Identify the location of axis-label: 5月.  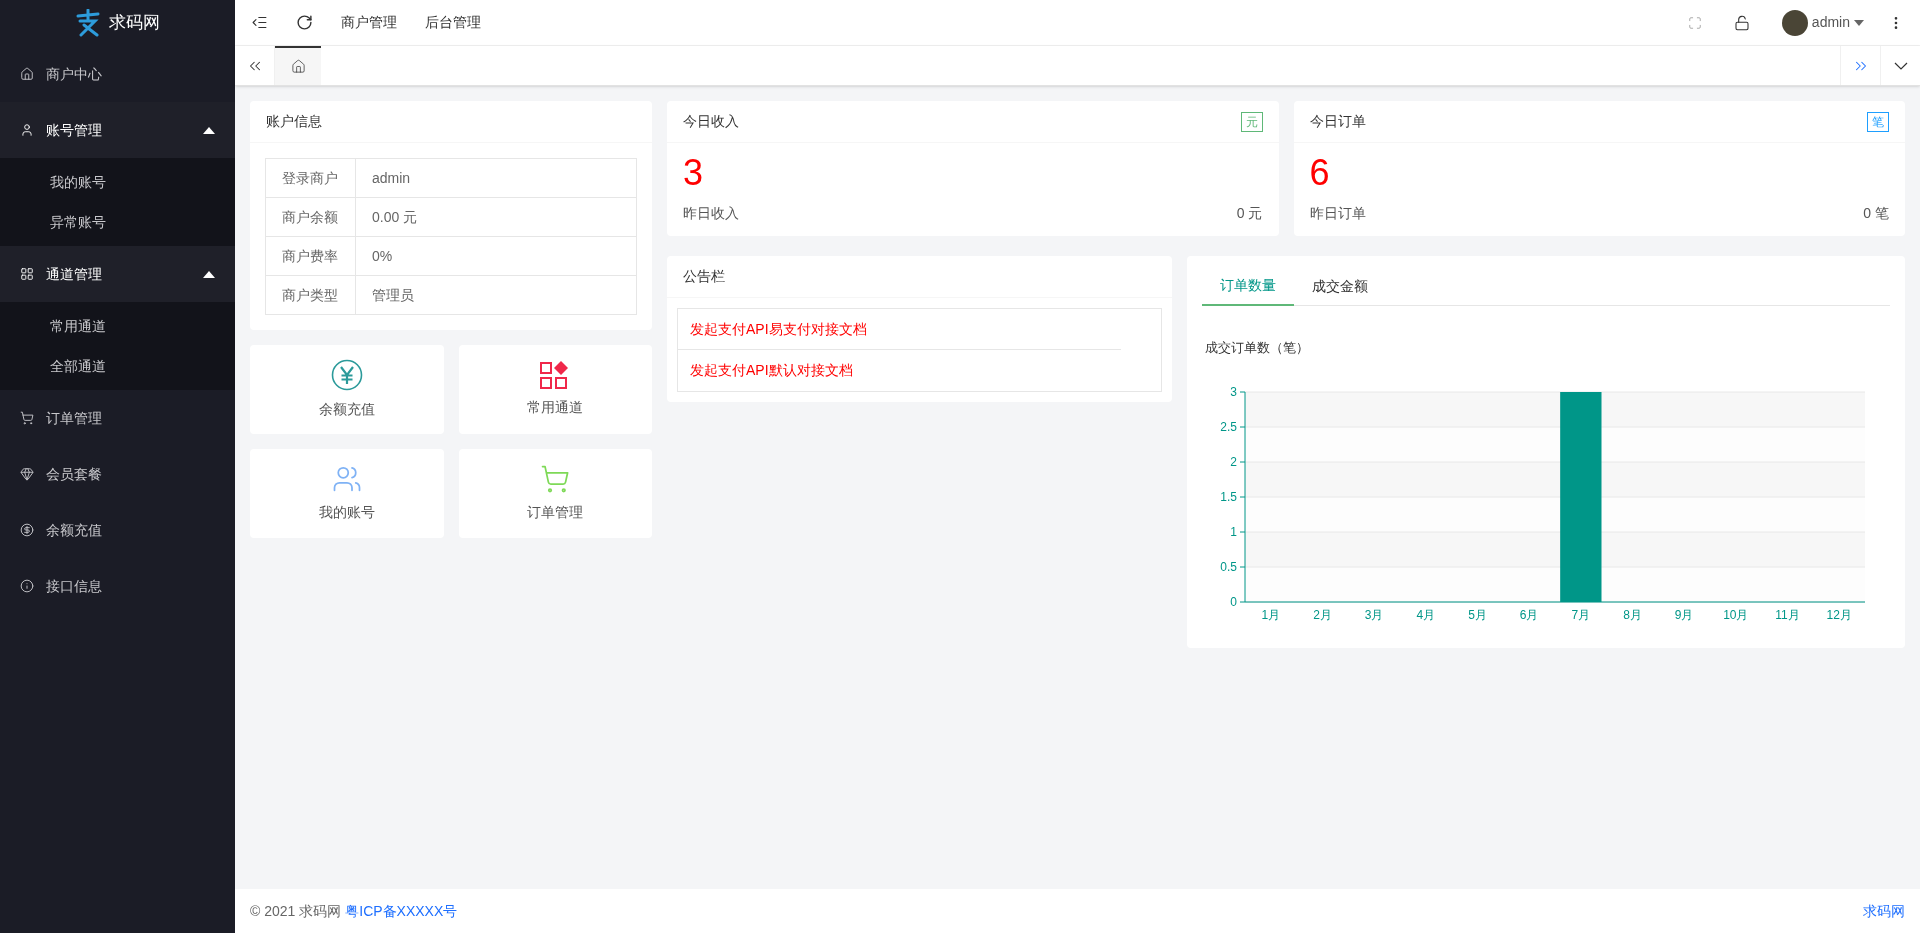
(1477, 614).